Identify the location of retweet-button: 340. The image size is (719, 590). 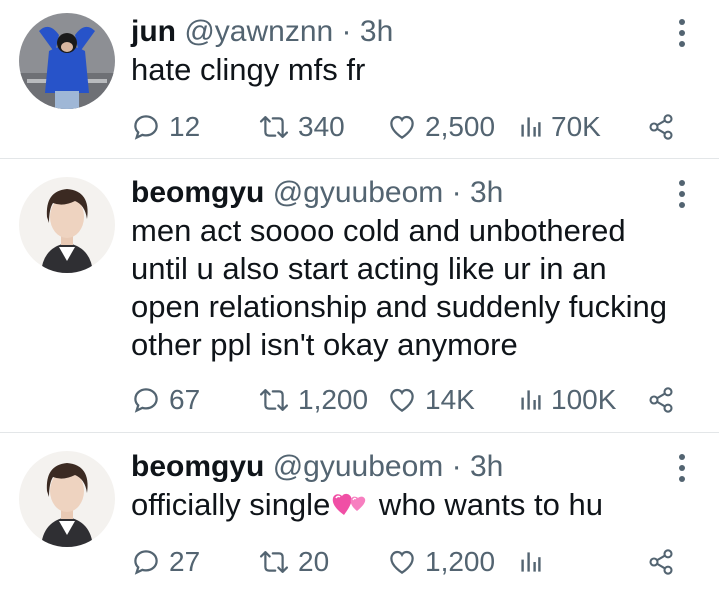
(301, 127).